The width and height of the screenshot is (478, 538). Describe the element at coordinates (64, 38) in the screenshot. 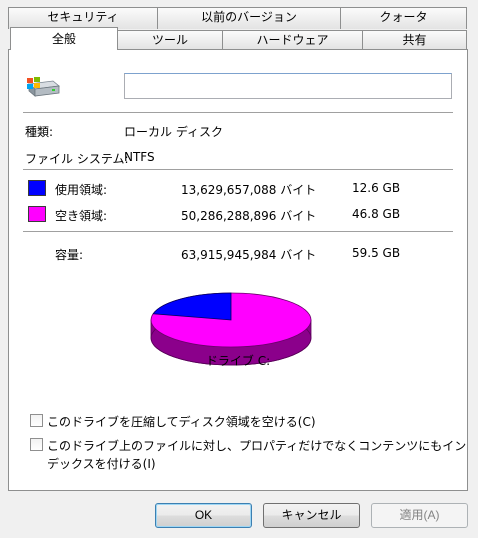

I see `tab-general: 全般` at that location.